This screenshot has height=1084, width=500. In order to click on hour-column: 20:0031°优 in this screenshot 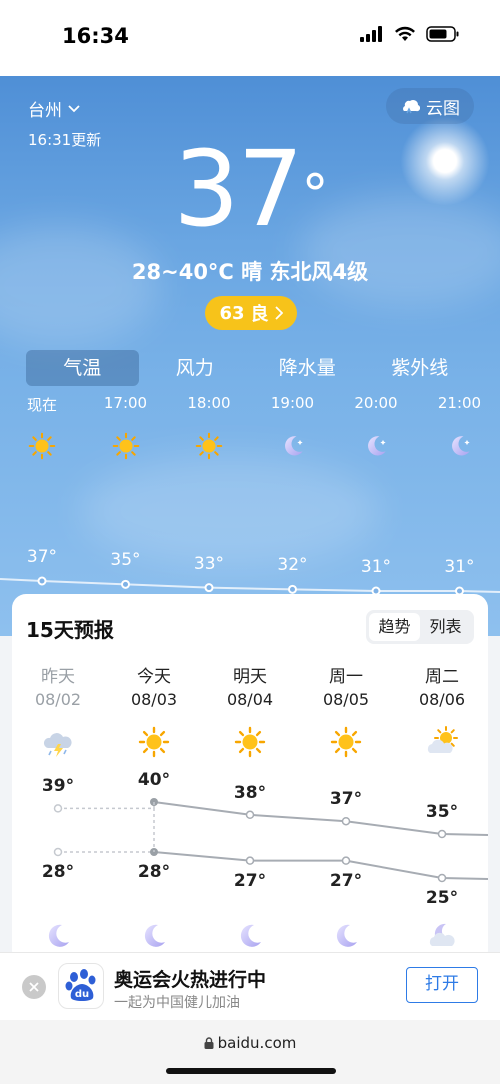, I will do `click(376, 509)`.